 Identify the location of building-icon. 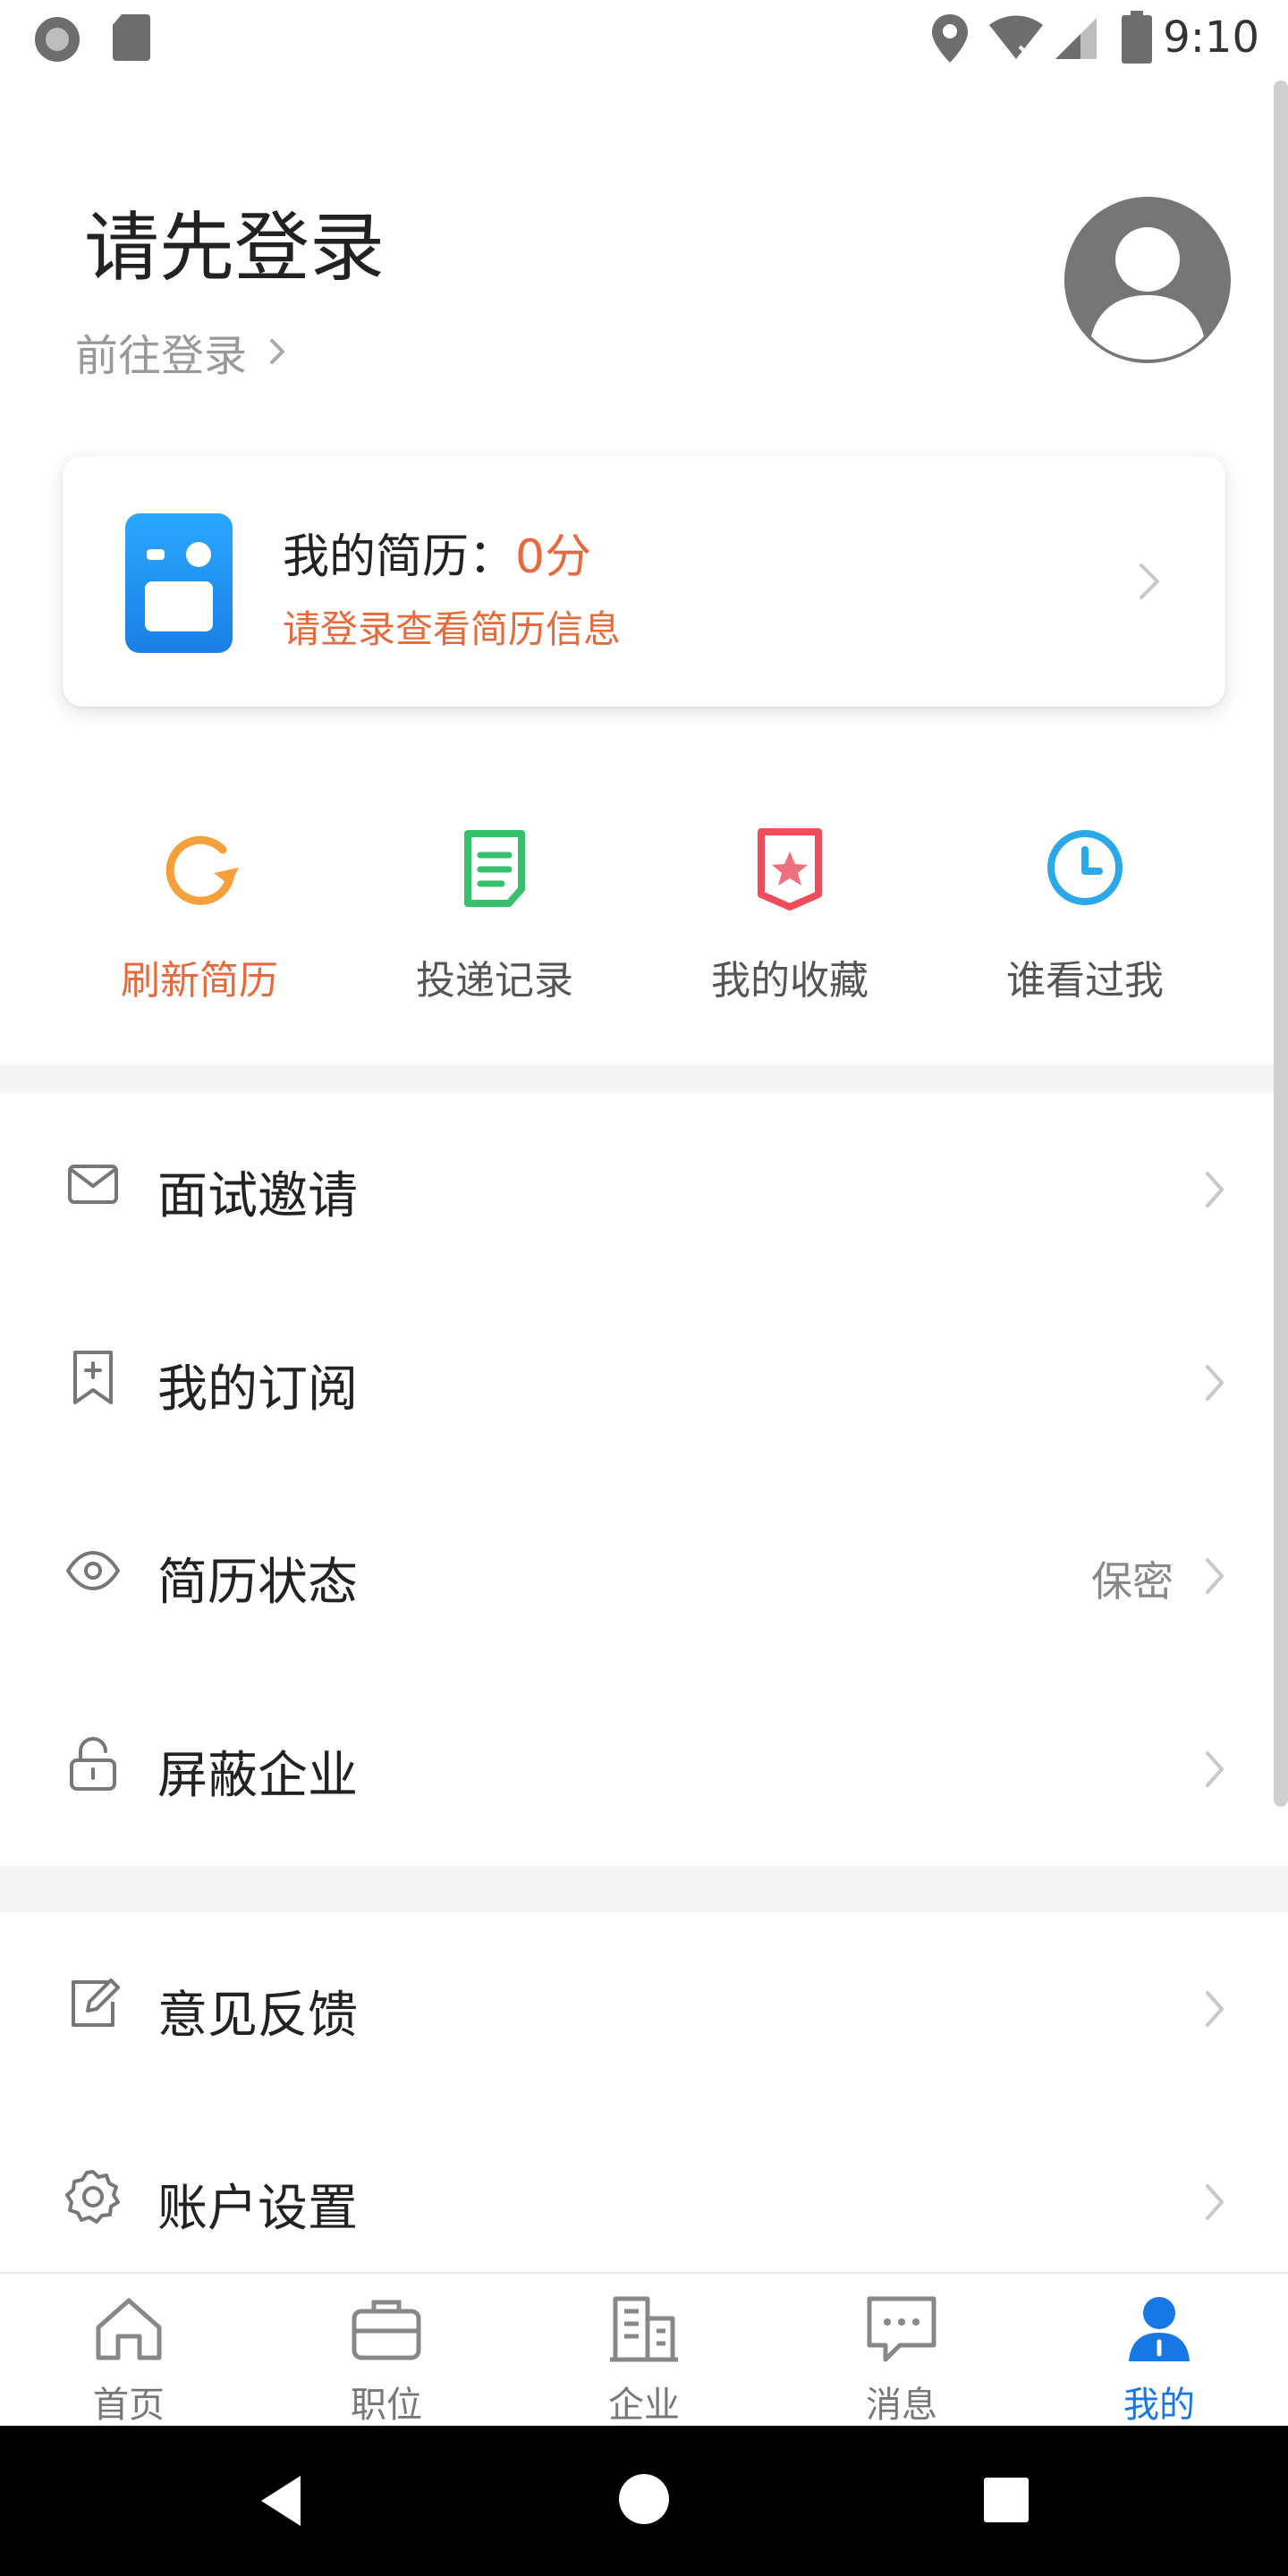
(644, 2329).